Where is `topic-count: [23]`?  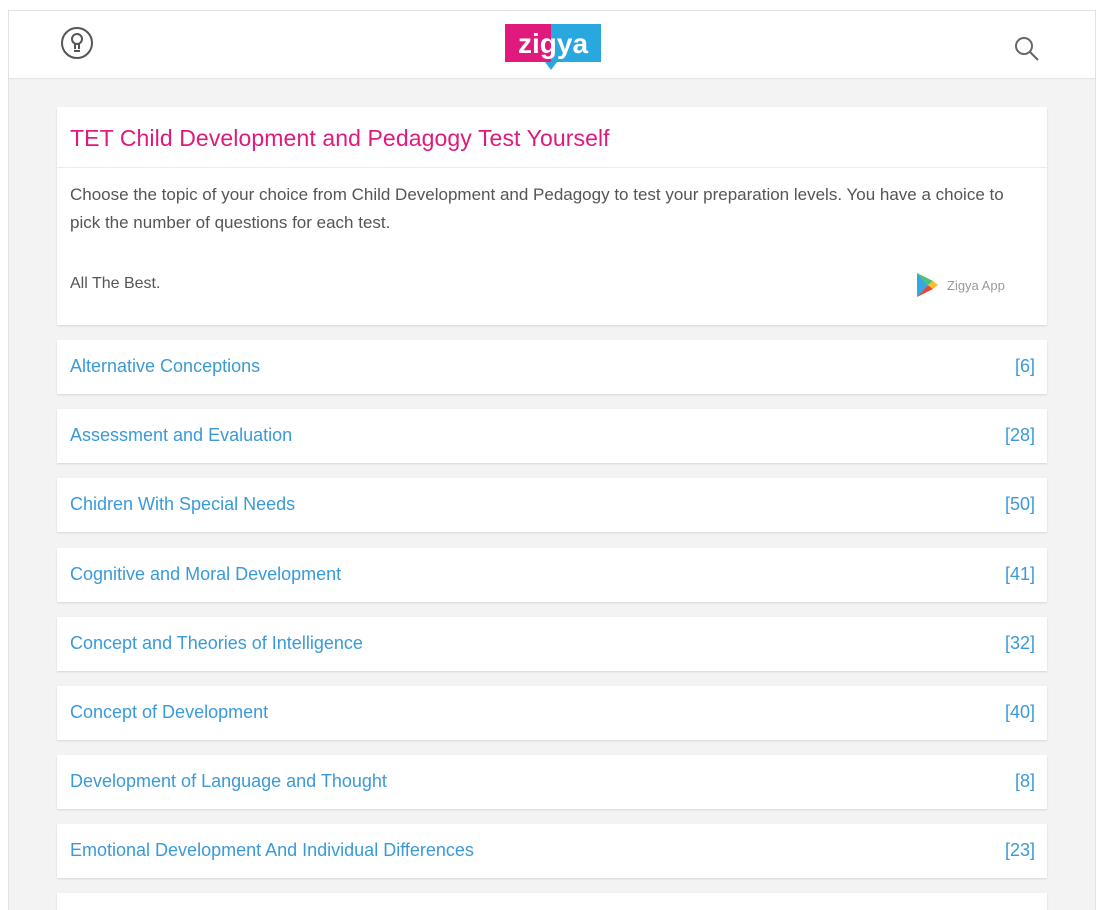 topic-count: [23] is located at coordinates (1019, 850).